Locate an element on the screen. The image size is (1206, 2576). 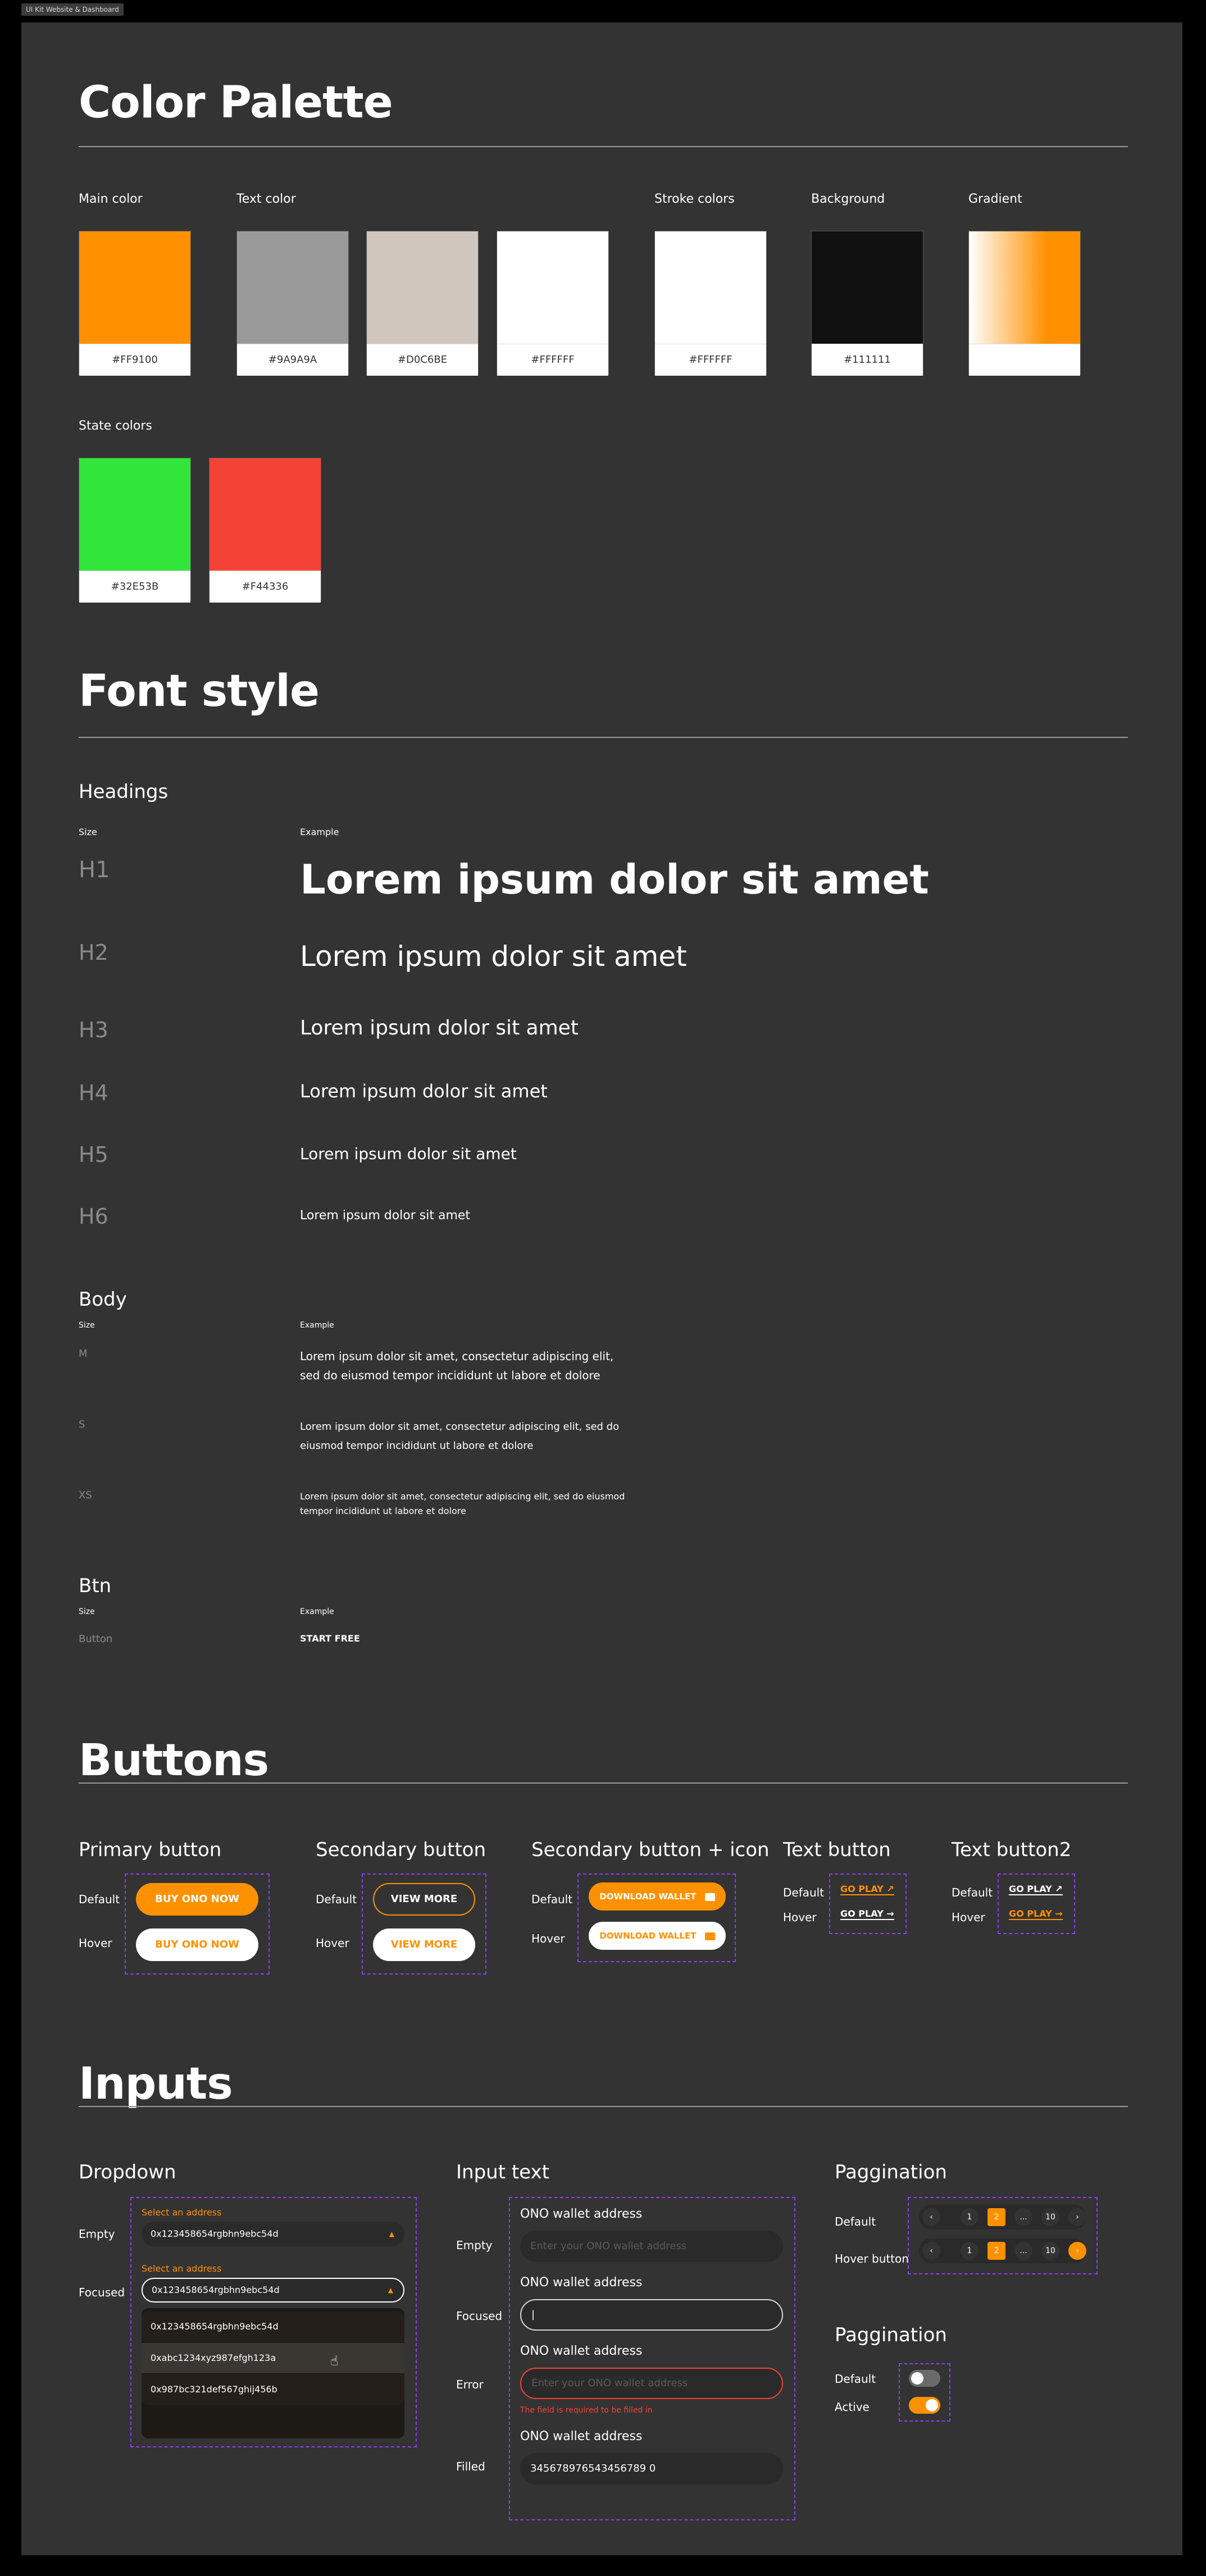
download-wallet-button: DOWNLOAD WALLET is located at coordinates (657, 1897).